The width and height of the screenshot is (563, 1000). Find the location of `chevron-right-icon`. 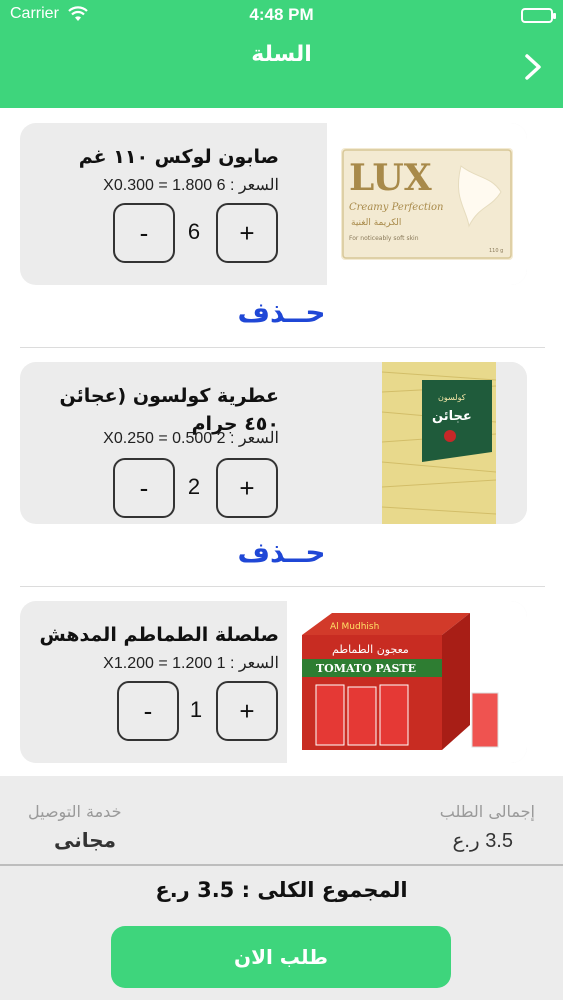

chevron-right-icon is located at coordinates (532, 67).